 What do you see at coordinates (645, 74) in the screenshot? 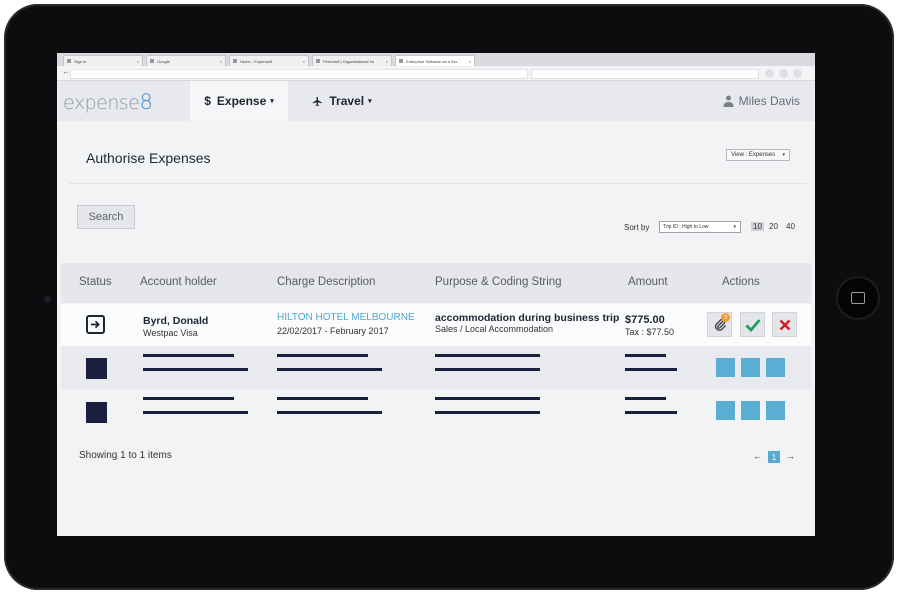
I see `browser-search-box` at bounding box center [645, 74].